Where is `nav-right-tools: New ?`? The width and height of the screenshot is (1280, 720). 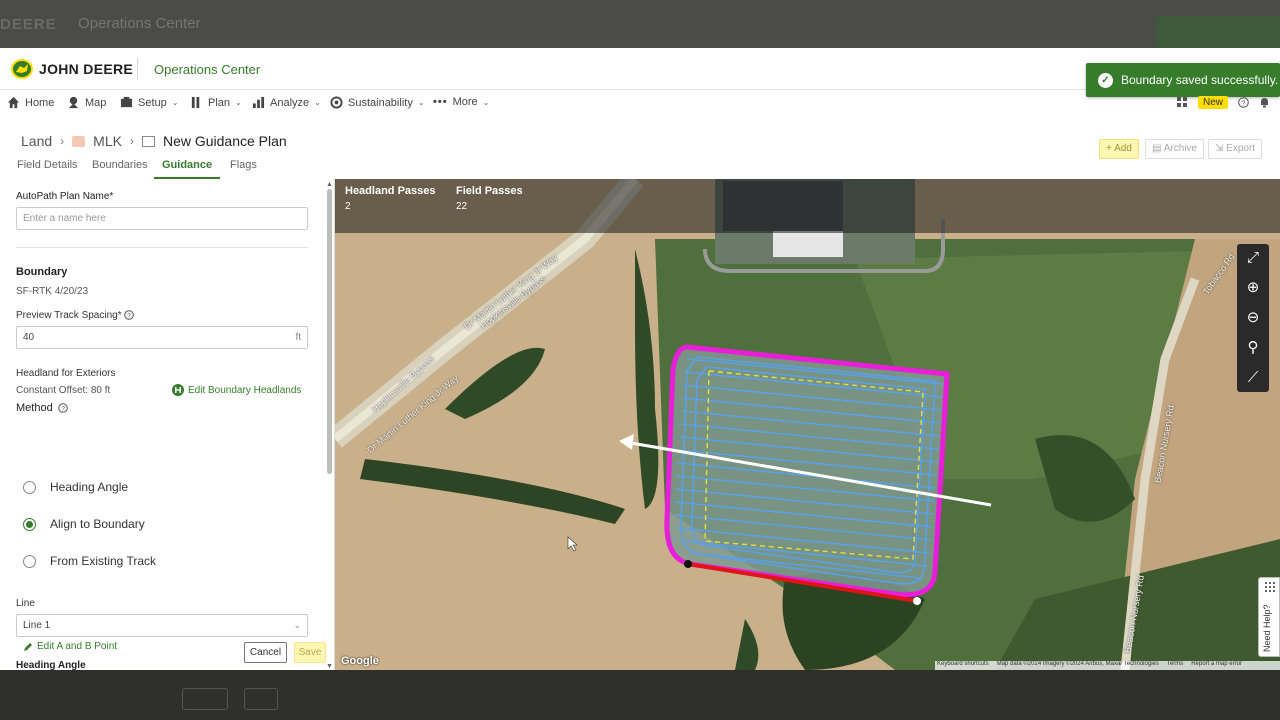 nav-right-tools: New ? is located at coordinates (1223, 102).